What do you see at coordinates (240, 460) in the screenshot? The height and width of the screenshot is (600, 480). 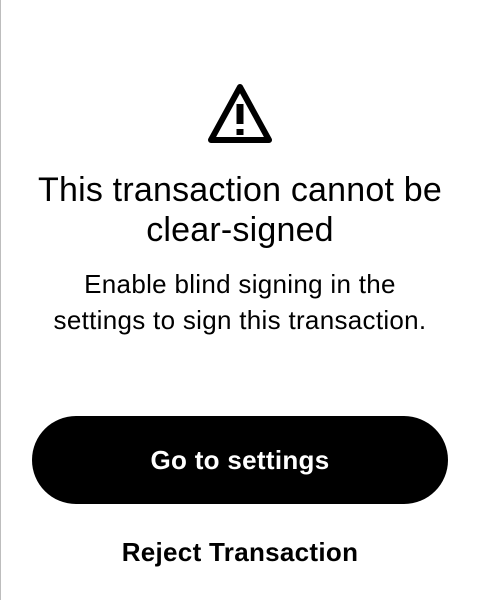 I see `go-to-settings-button: Go to settings` at bounding box center [240, 460].